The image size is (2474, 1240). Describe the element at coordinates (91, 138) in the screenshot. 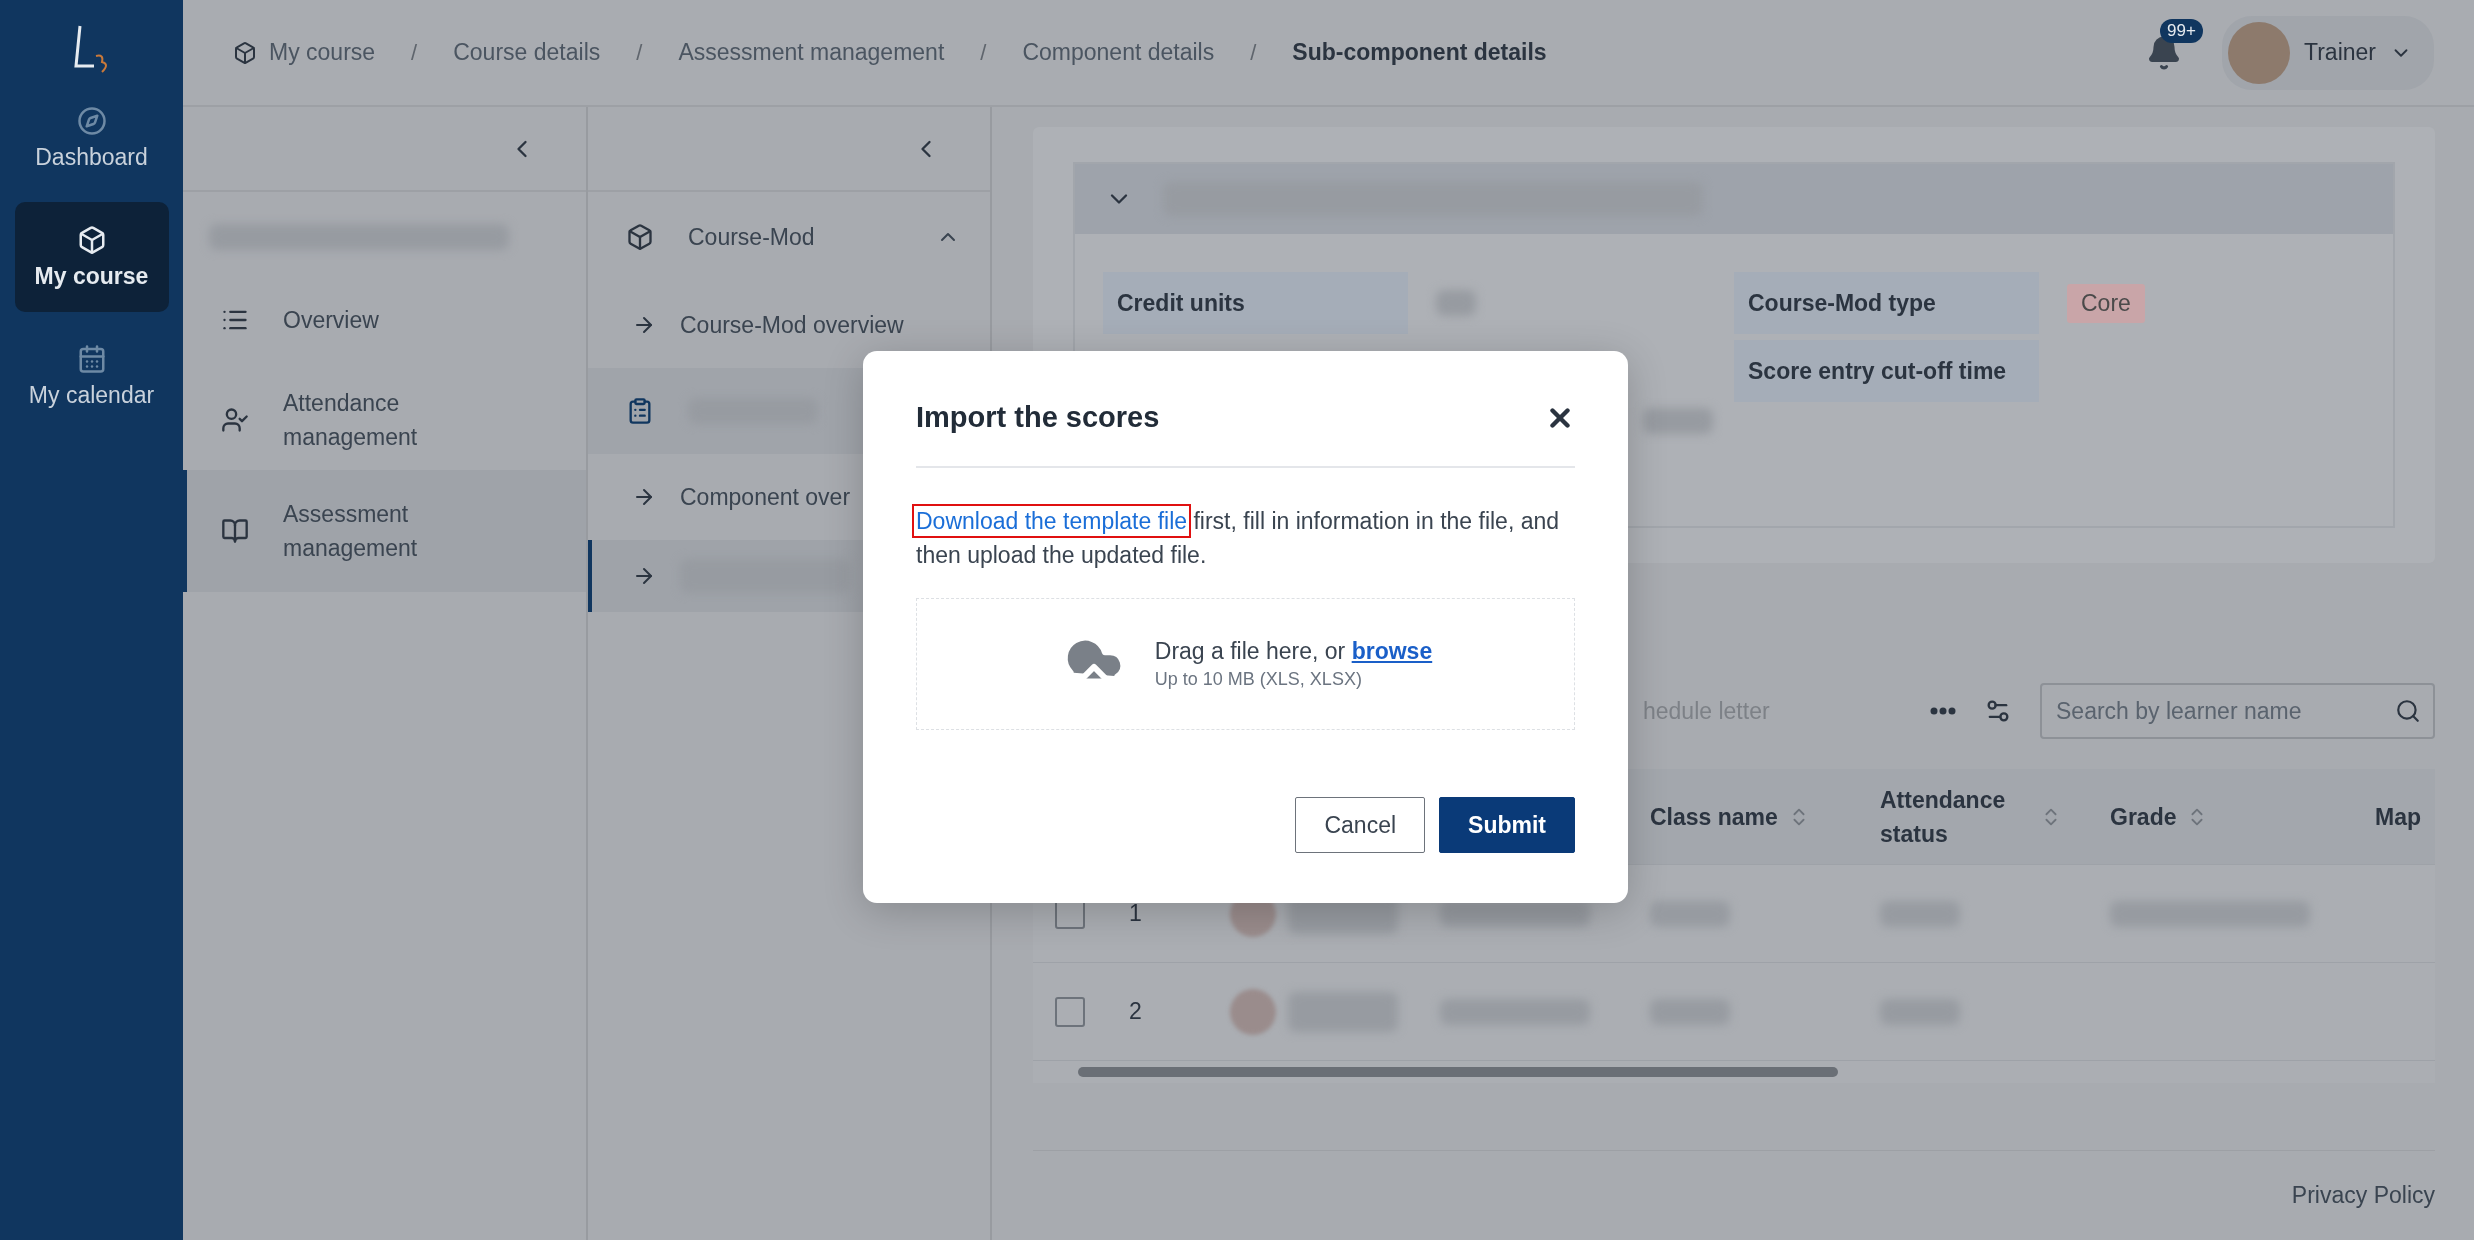

I see `nav-item: Dashboard` at that location.